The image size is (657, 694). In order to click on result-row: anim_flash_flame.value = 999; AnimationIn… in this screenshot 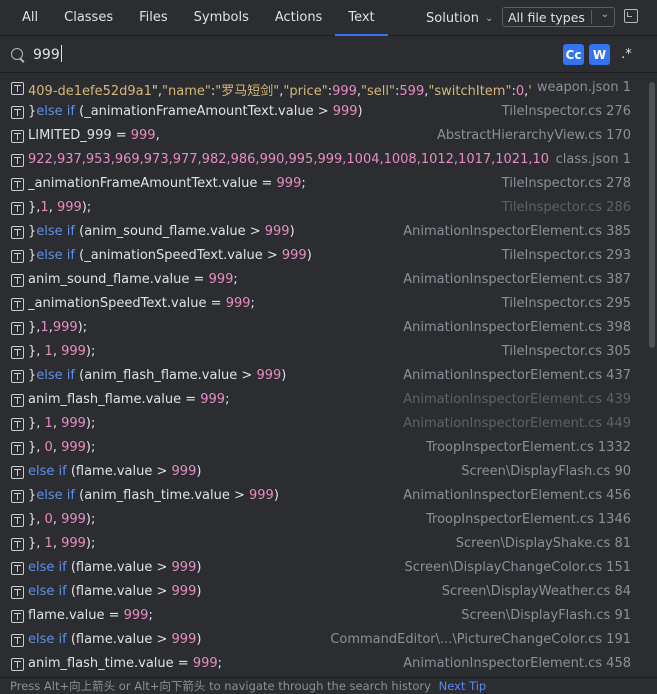, I will do `click(323, 401)`.